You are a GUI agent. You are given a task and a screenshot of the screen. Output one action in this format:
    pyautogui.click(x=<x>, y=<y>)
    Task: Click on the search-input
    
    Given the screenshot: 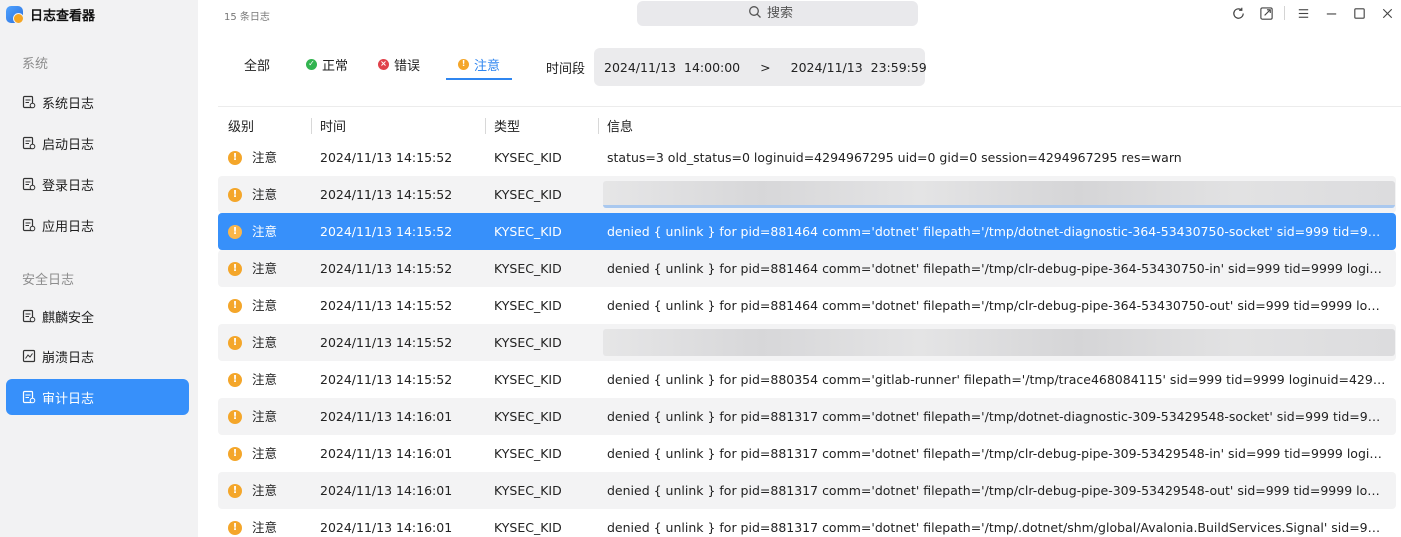 What is the action you would take?
    pyautogui.click(x=787, y=13)
    